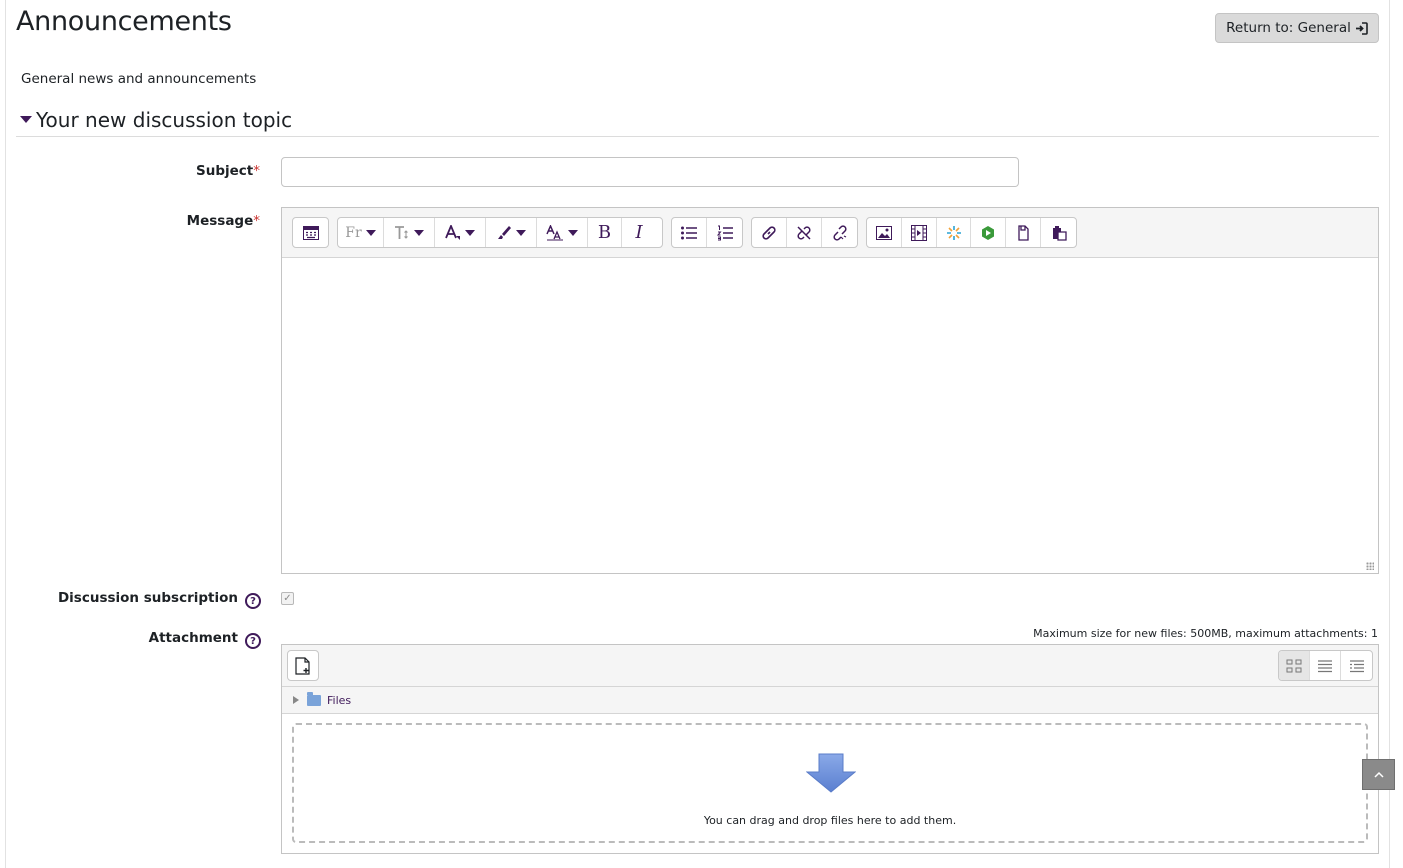 This screenshot has height=868, width=1403. I want to click on file-manager-toolbar, so click(830, 666).